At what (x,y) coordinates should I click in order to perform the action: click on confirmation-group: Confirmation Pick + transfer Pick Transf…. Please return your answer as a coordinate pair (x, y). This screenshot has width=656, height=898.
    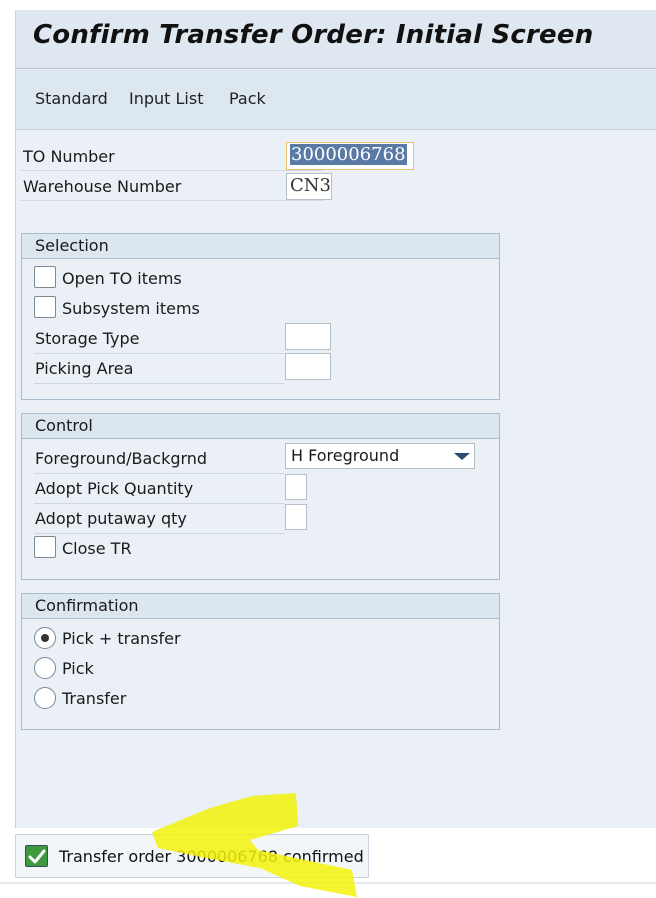
    Looking at the image, I should click on (260, 661).